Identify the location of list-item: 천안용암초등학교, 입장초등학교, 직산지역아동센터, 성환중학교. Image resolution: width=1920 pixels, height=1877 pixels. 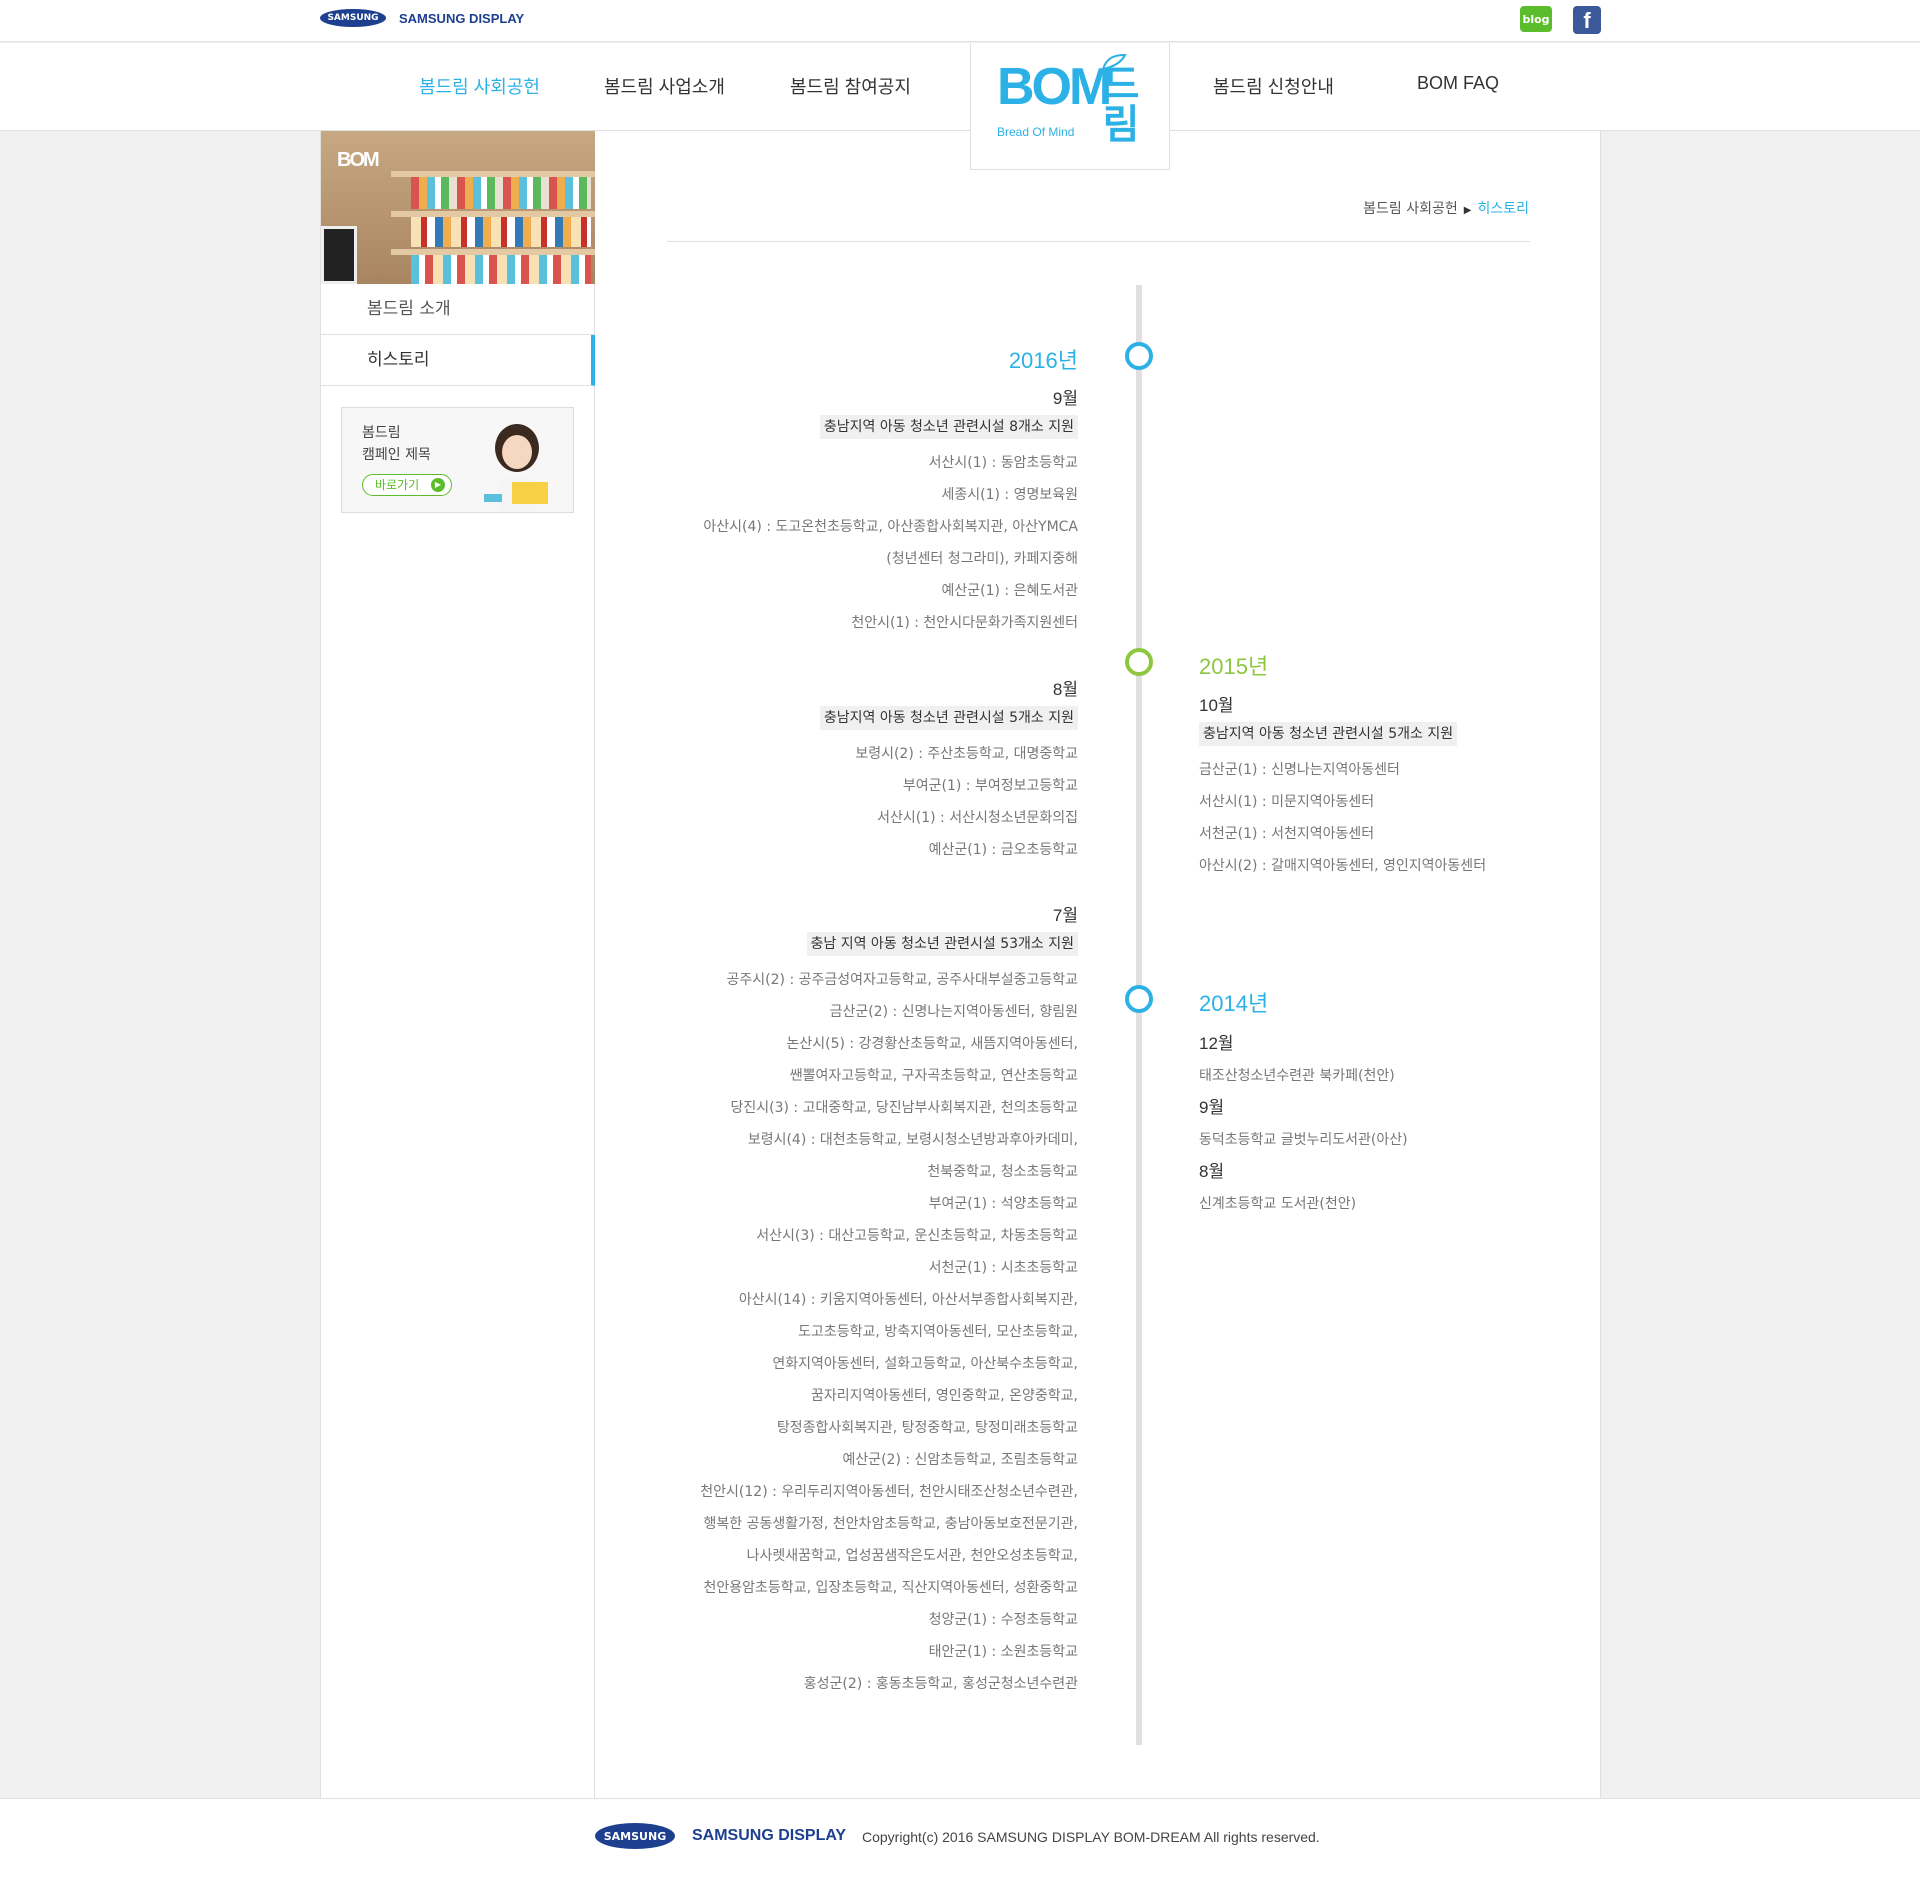
(890, 1588).